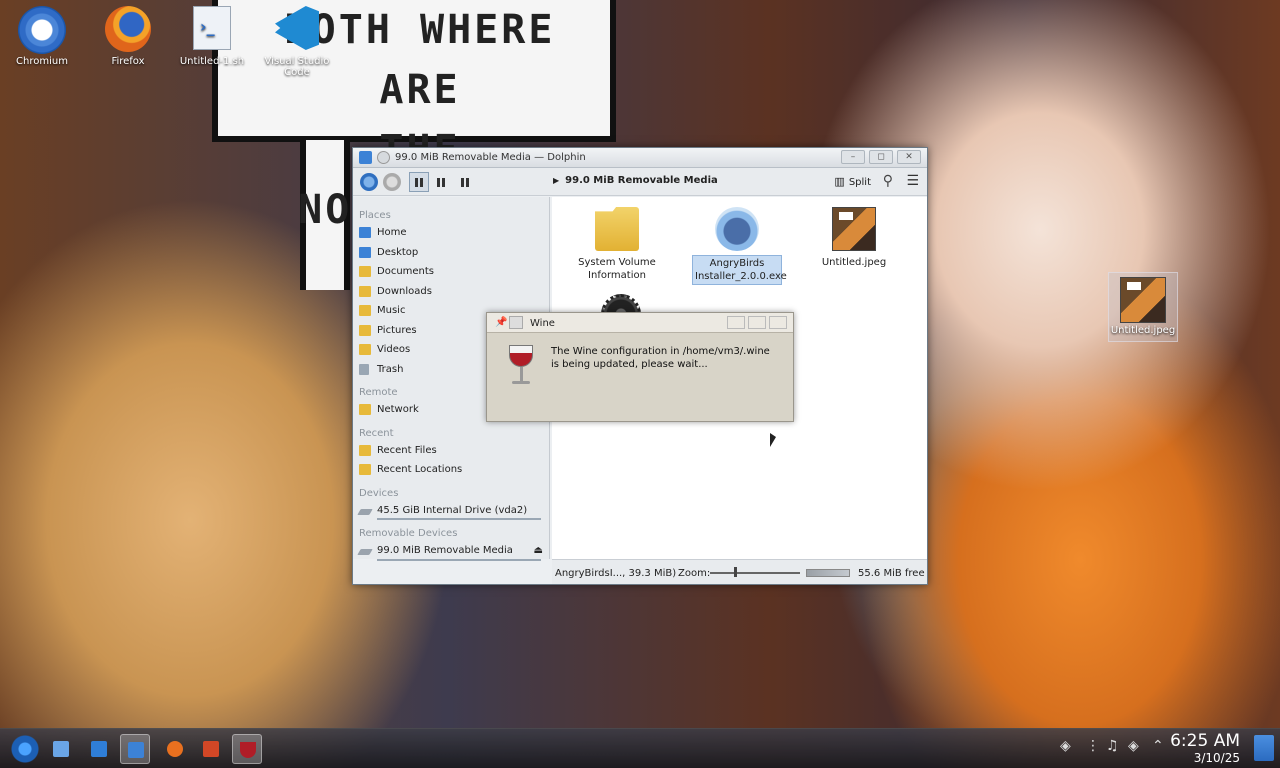 The image size is (1280, 768). Describe the element at coordinates (538, 550) in the screenshot. I see `eject-icon: ⏏` at that location.